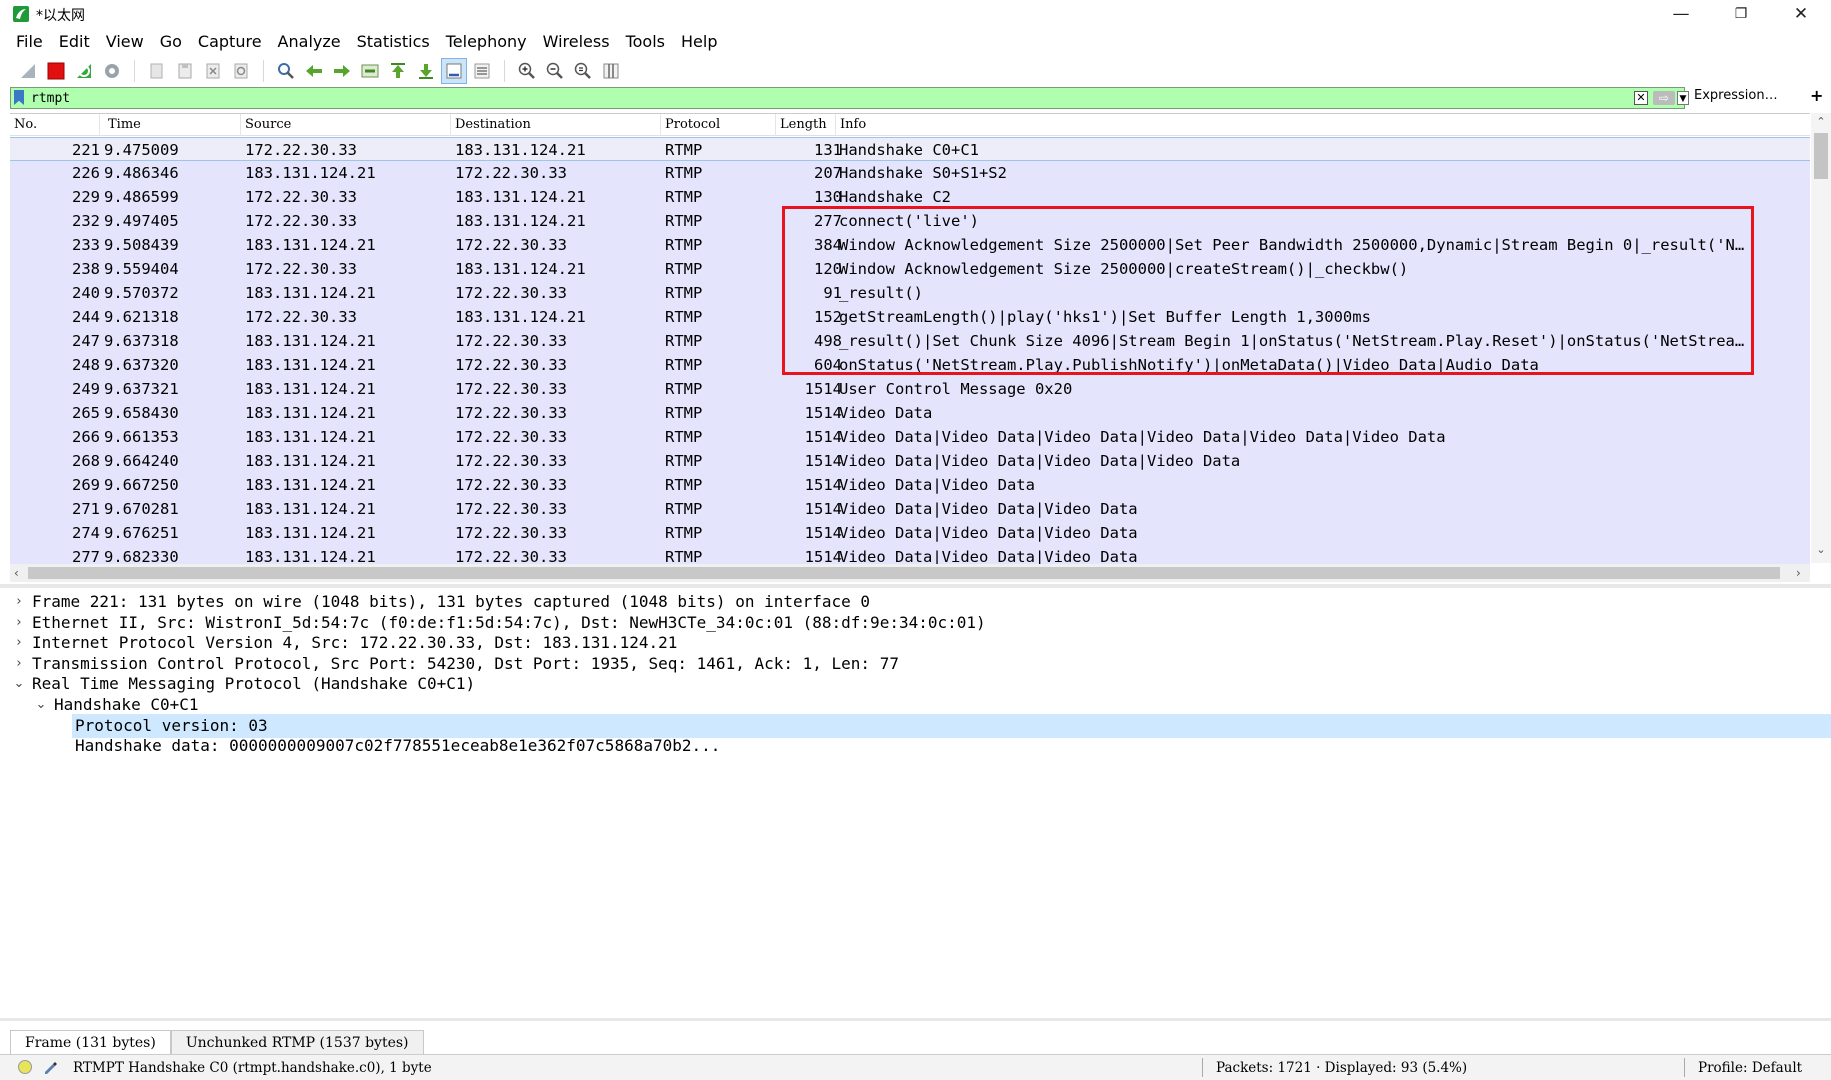  Describe the element at coordinates (86, 150) in the screenshot. I see `packet-no: 221` at that location.